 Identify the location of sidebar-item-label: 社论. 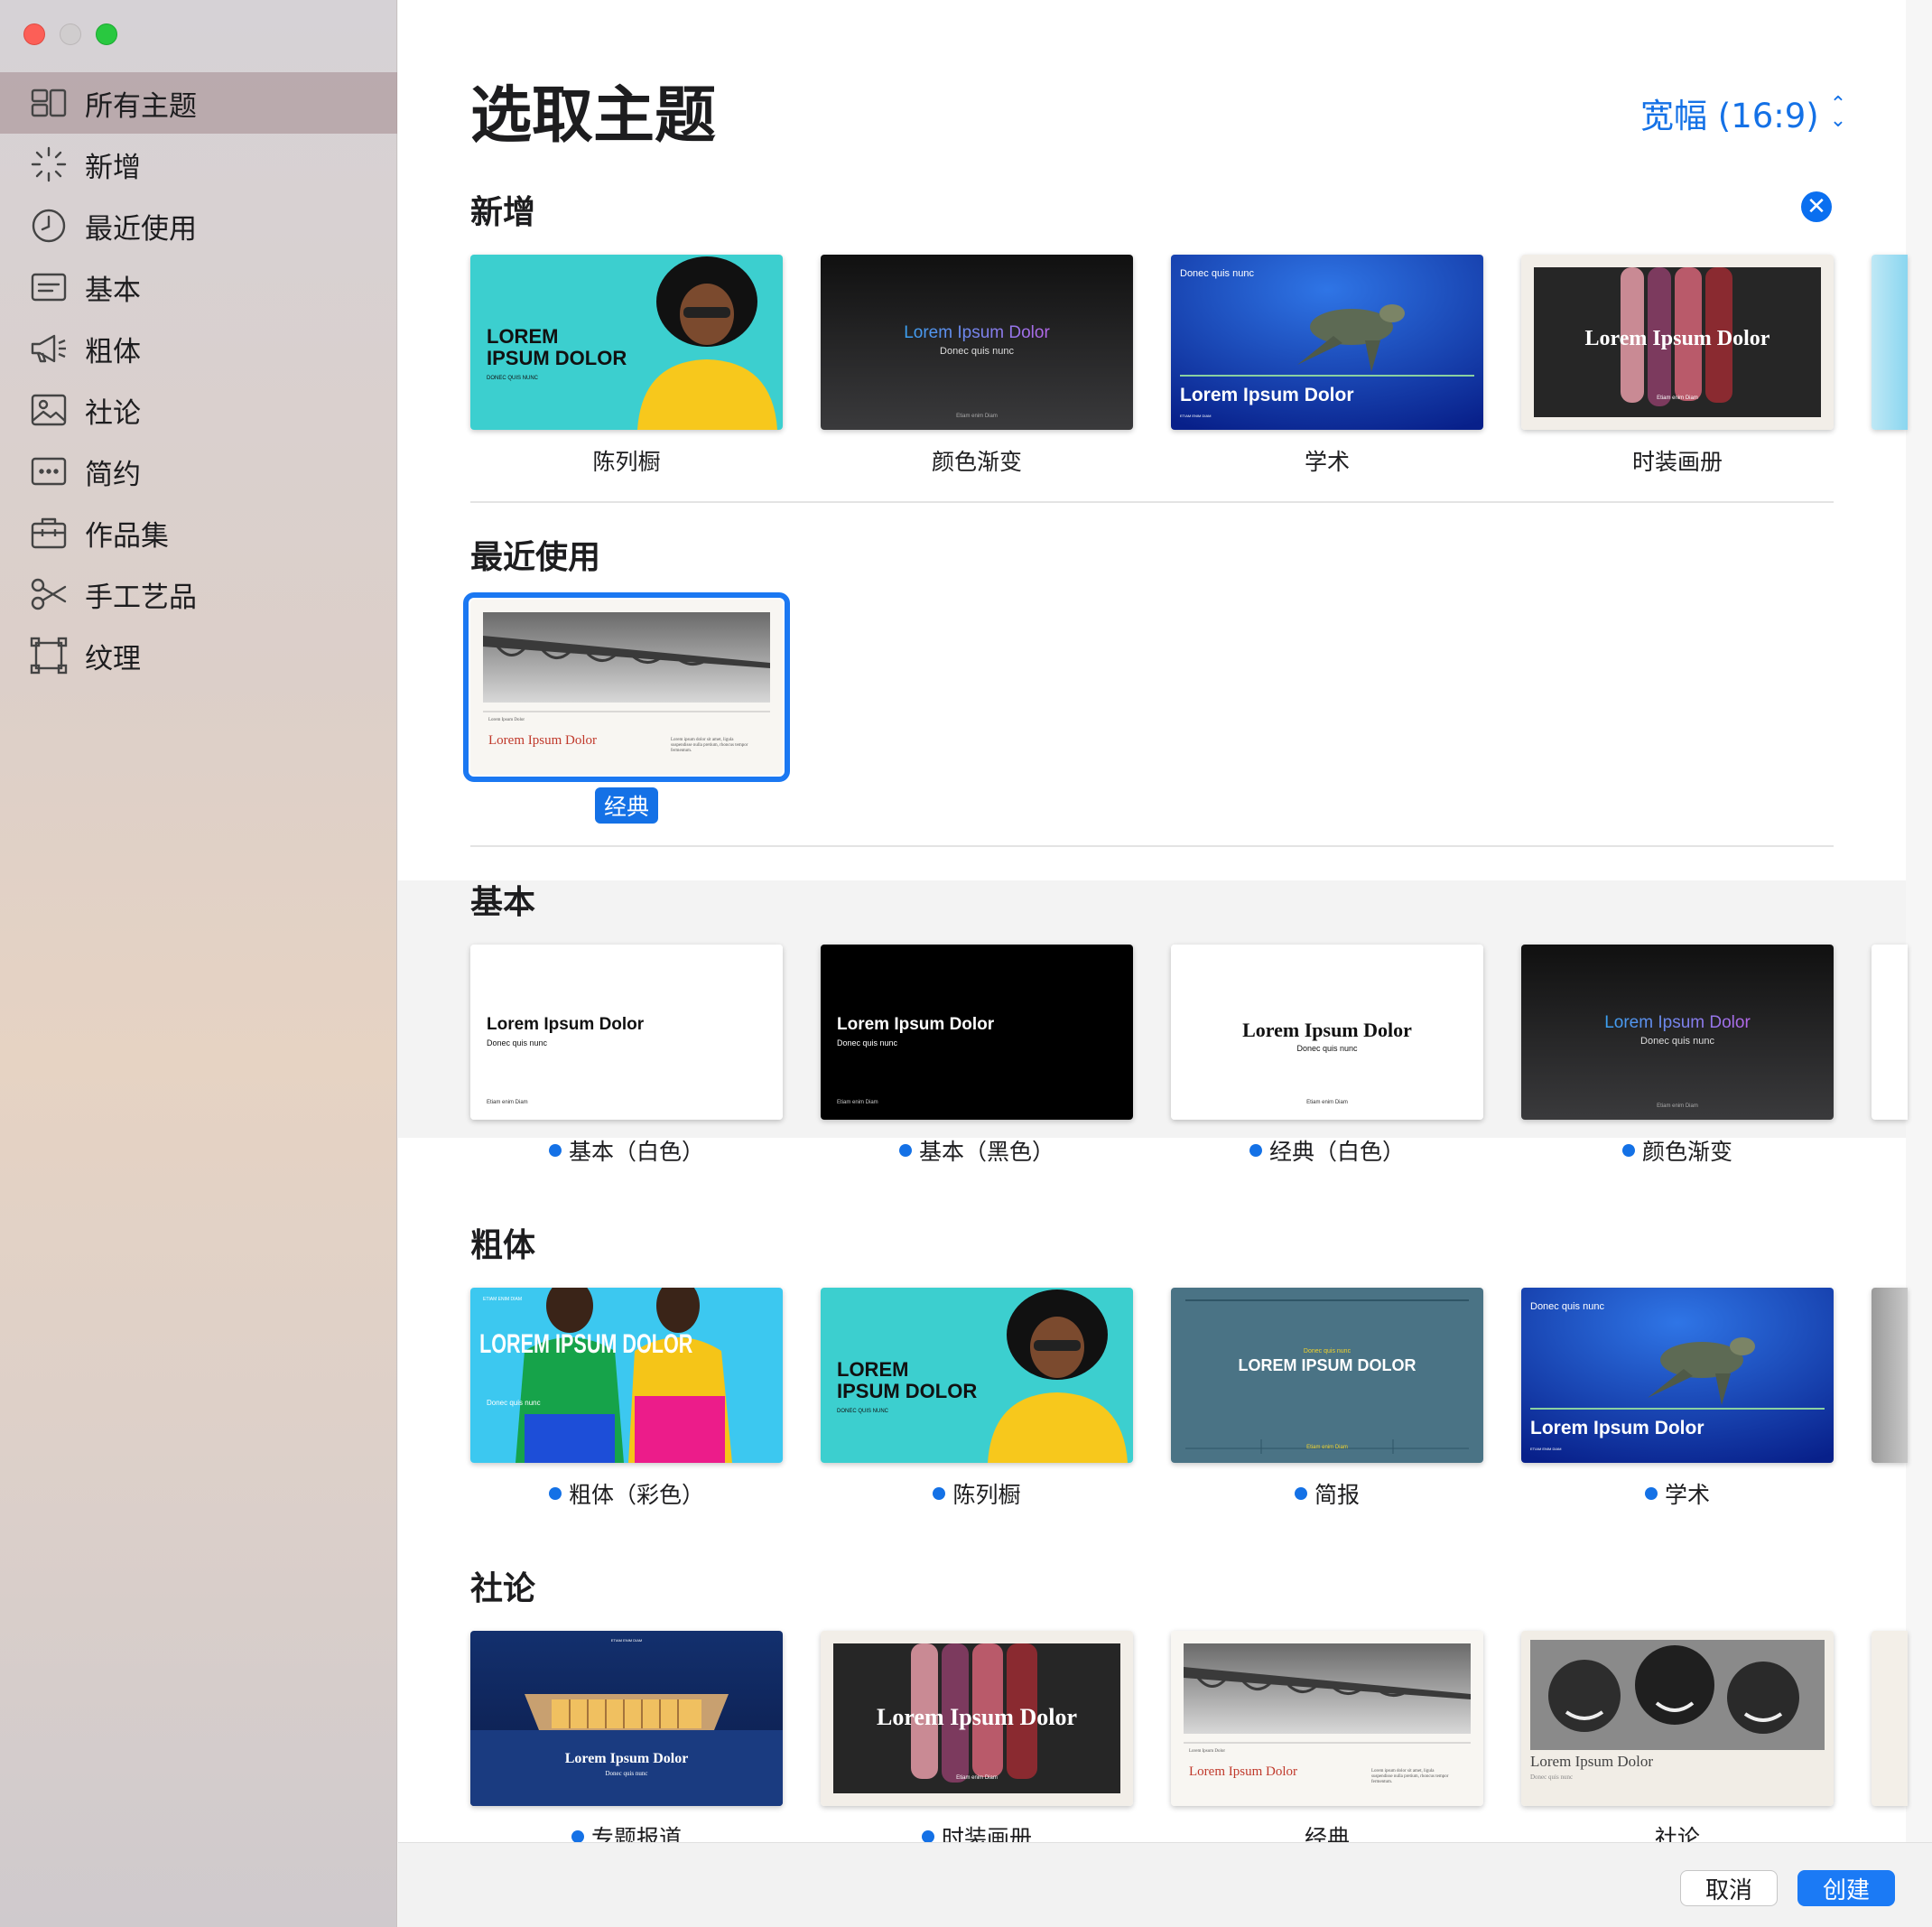
(113, 413).